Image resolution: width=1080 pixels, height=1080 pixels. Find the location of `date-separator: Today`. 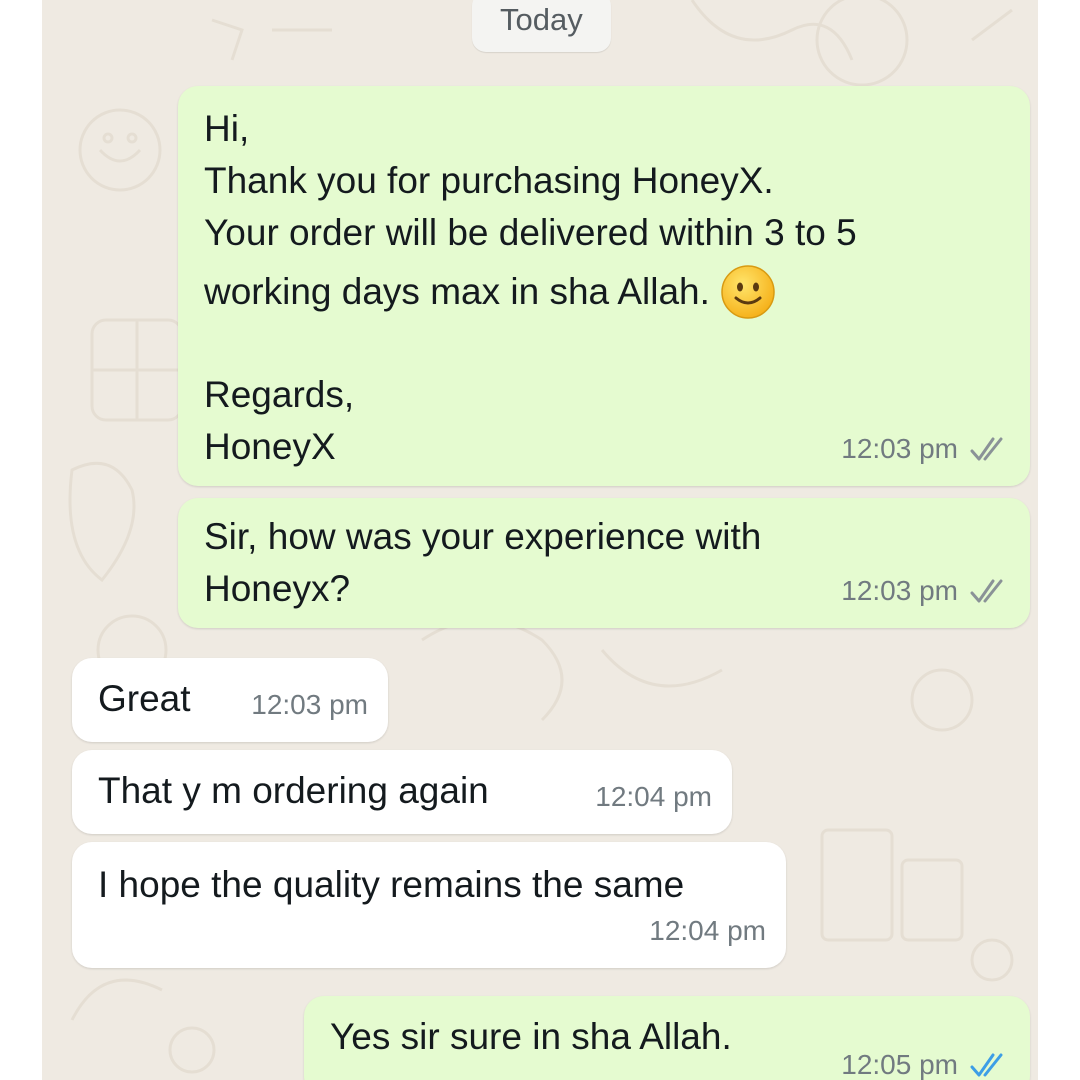

date-separator: Today is located at coordinates (541, 26).